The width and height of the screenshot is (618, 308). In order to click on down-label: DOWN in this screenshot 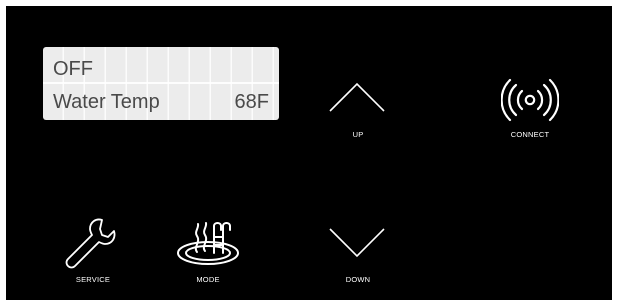, I will do `click(358, 279)`.